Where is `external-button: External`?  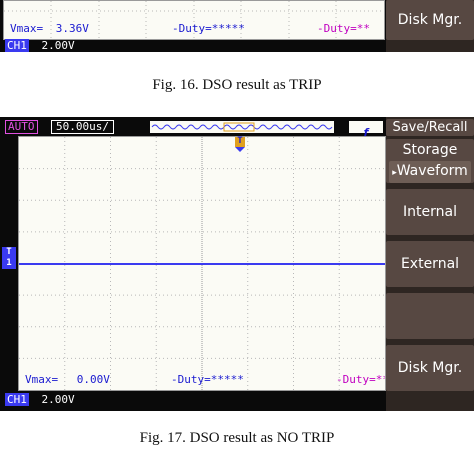
external-button: External is located at coordinates (430, 264).